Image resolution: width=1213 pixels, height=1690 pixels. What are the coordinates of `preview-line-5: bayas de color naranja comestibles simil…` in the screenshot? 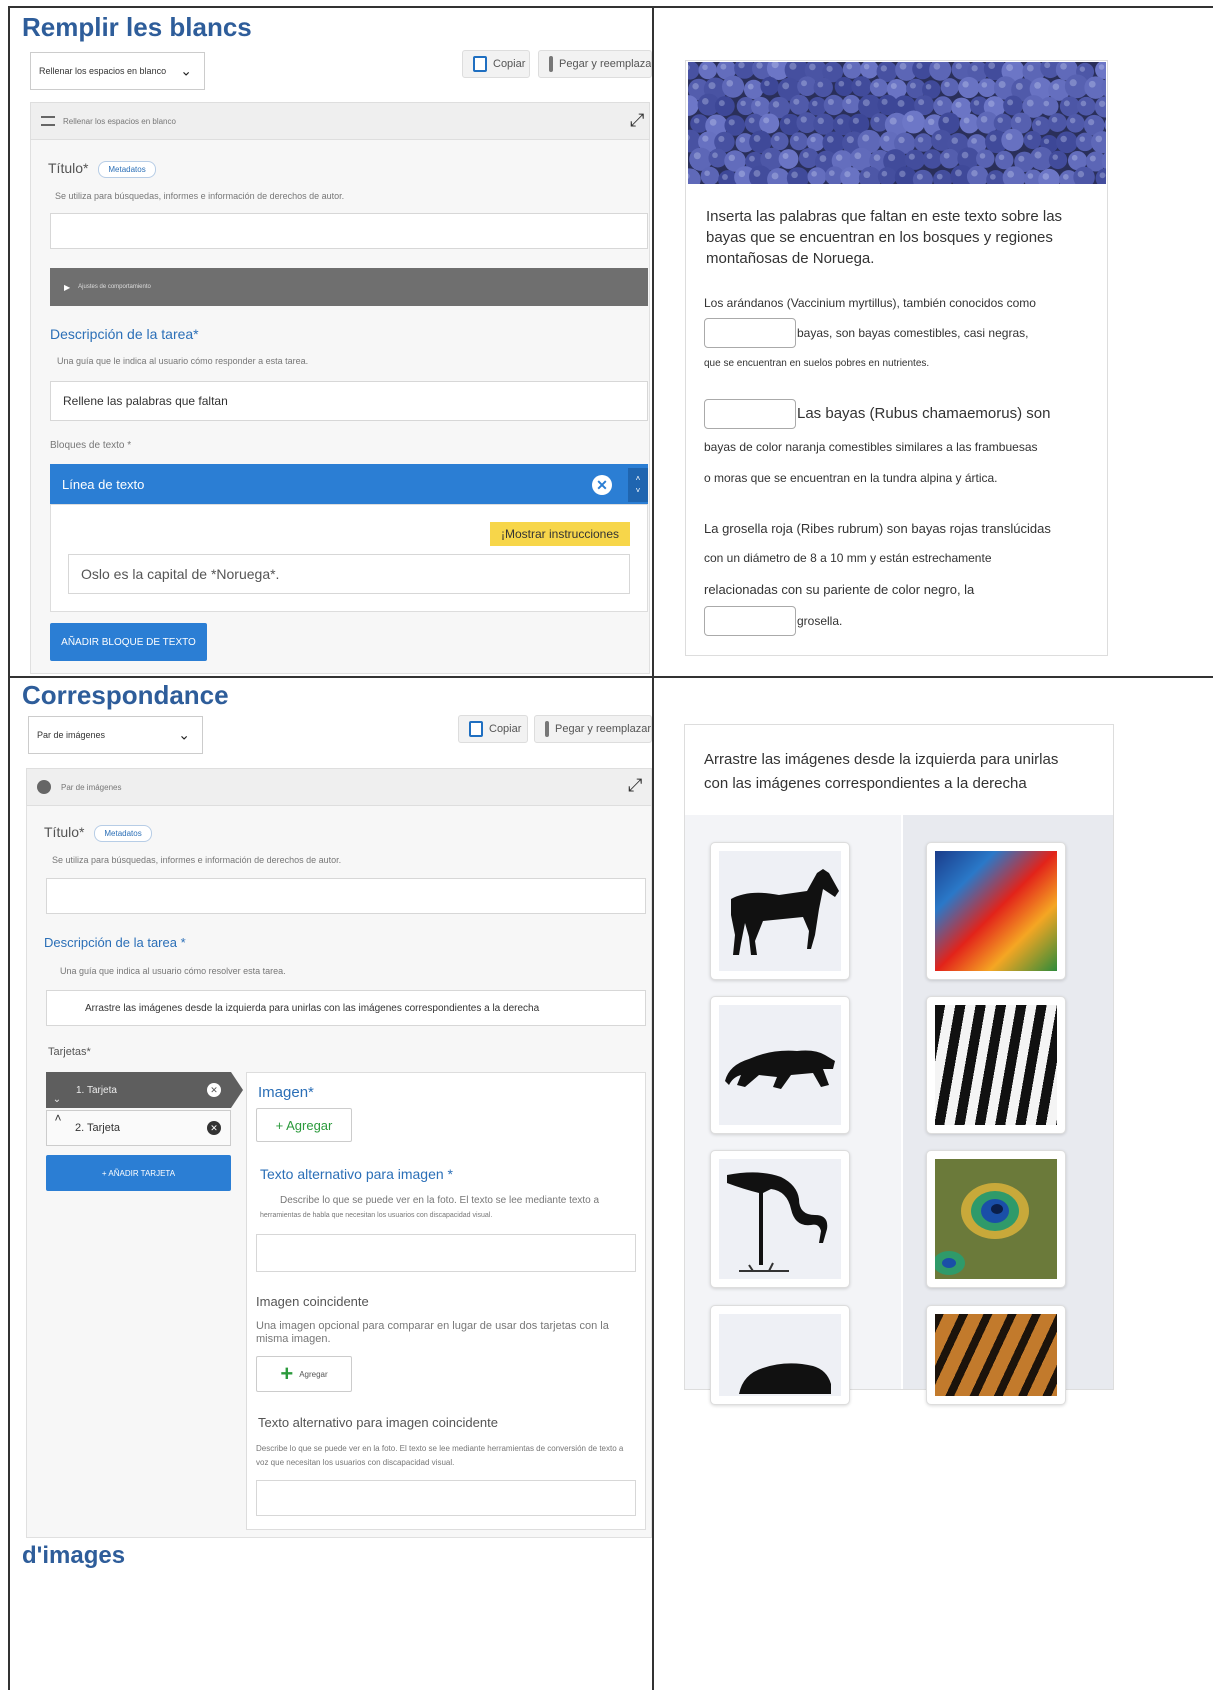 It's located at (871, 447).